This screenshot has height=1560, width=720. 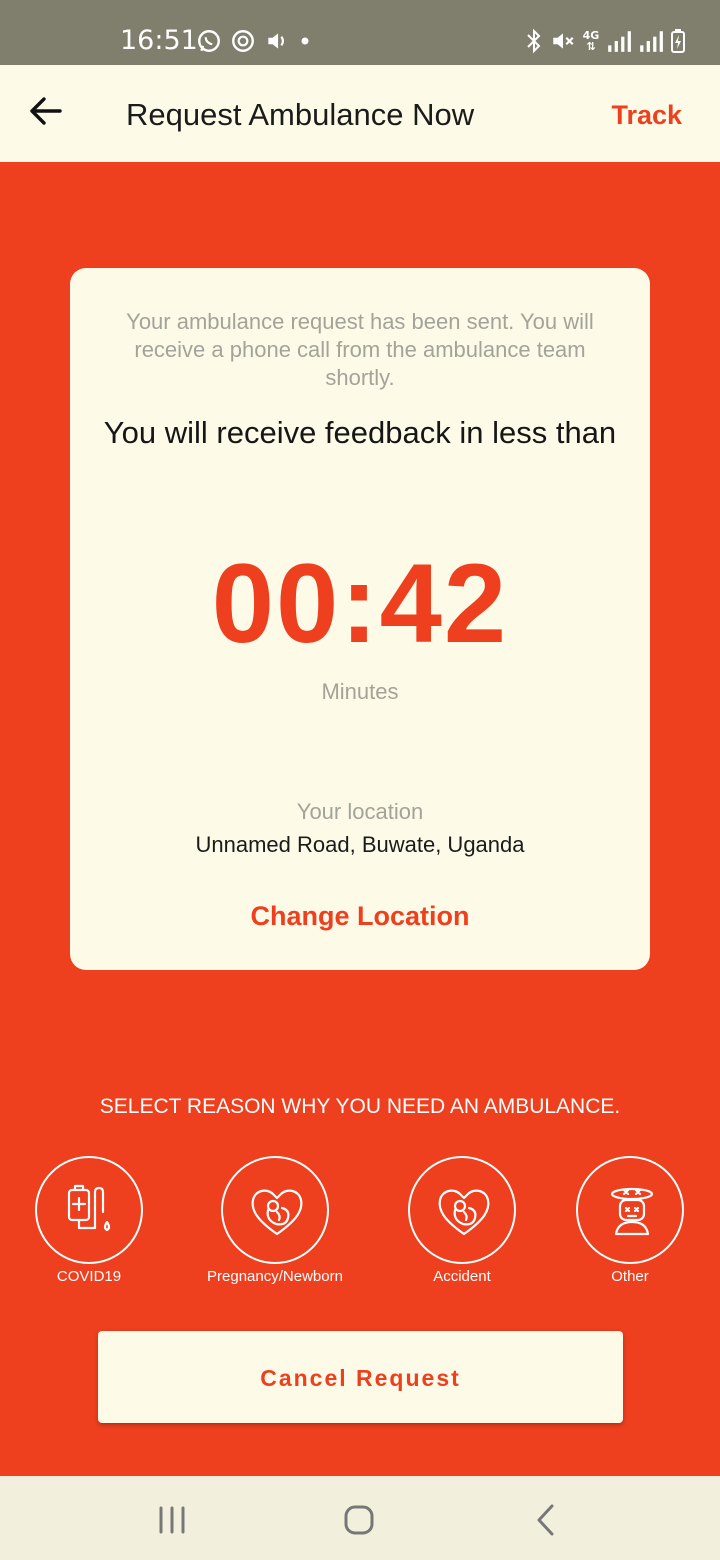 I want to click on iv-drip-icon, so click(x=89, y=1208).